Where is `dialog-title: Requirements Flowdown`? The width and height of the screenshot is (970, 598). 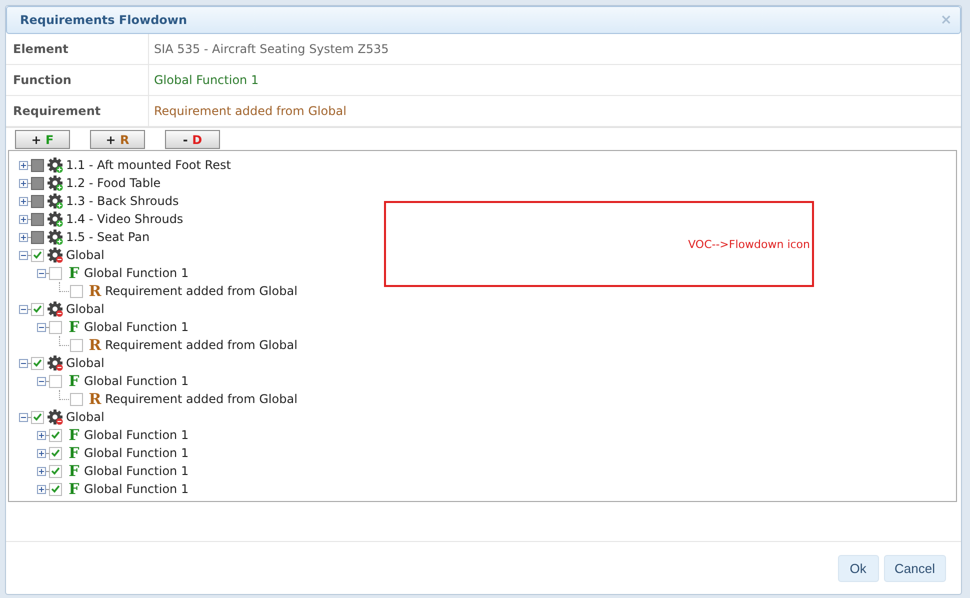 dialog-title: Requirements Flowdown is located at coordinates (104, 20).